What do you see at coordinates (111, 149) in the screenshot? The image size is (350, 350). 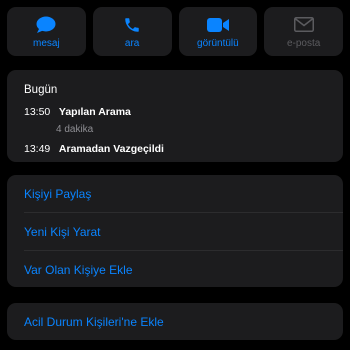 I see `call-type: Aramadan Vazgeçildi` at bounding box center [111, 149].